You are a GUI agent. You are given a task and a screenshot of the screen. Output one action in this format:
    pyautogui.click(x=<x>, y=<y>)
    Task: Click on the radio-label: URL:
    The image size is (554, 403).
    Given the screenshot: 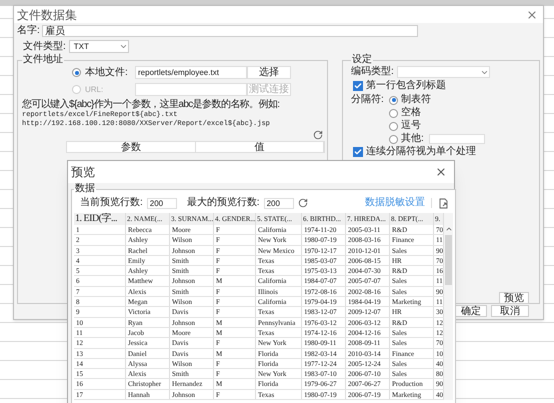 What is the action you would take?
    pyautogui.click(x=94, y=90)
    